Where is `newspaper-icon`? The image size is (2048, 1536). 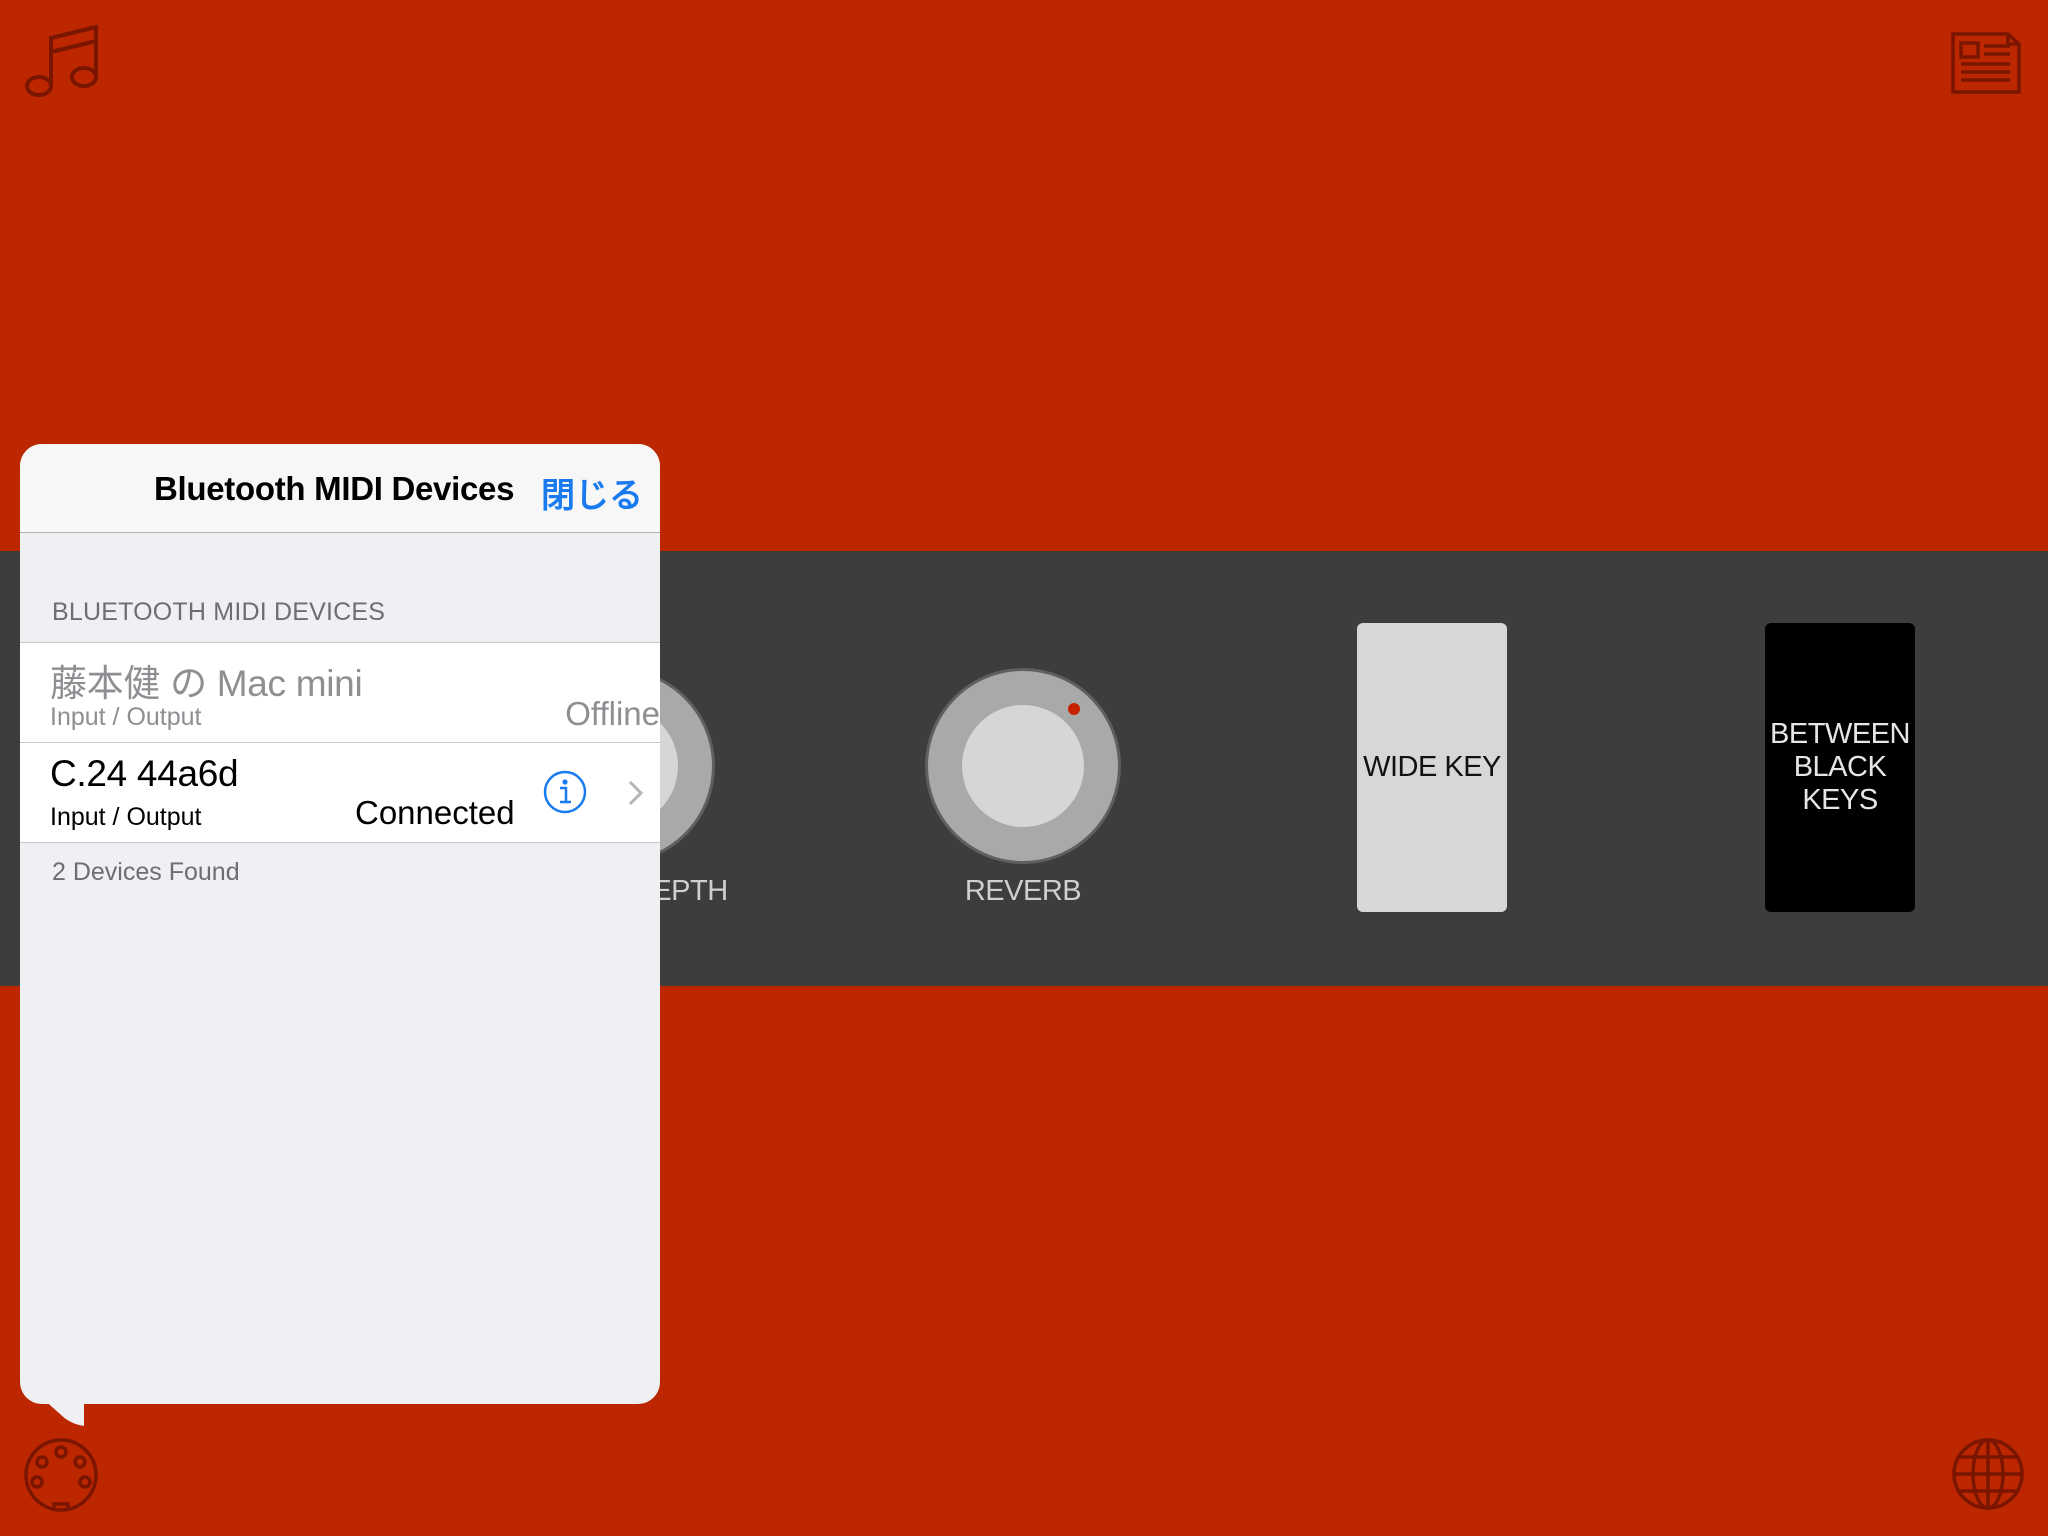
newspaper-icon is located at coordinates (1986, 63).